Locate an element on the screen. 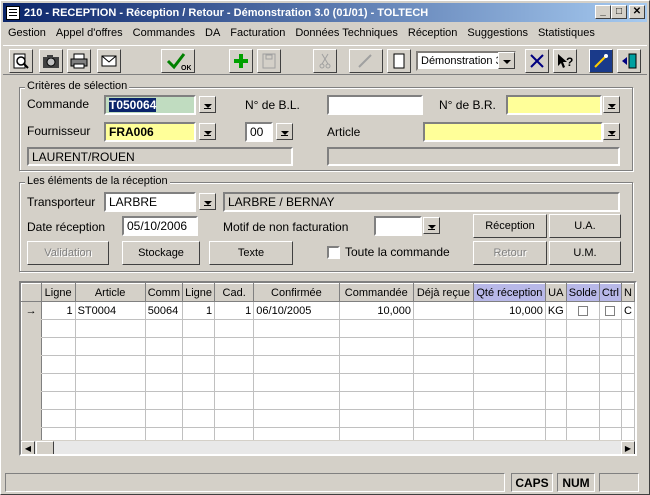  cell-deja-recue is located at coordinates (443, 310).